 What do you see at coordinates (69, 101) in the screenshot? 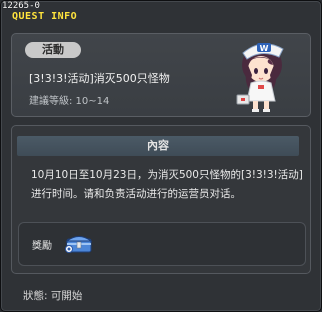
I see `quest-recommended-level: 建議等級: 10~14` at bounding box center [69, 101].